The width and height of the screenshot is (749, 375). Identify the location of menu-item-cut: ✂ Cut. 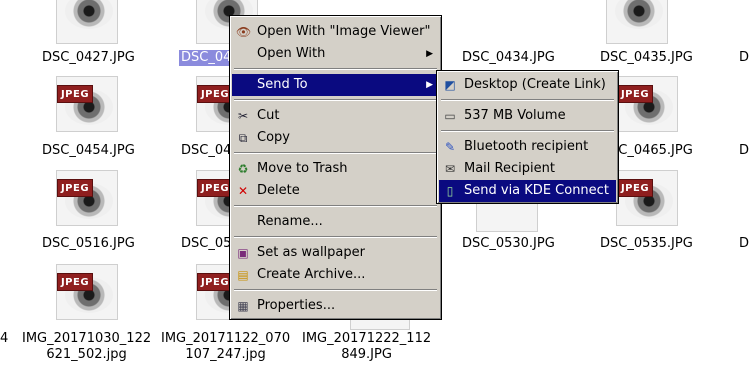
(335, 116).